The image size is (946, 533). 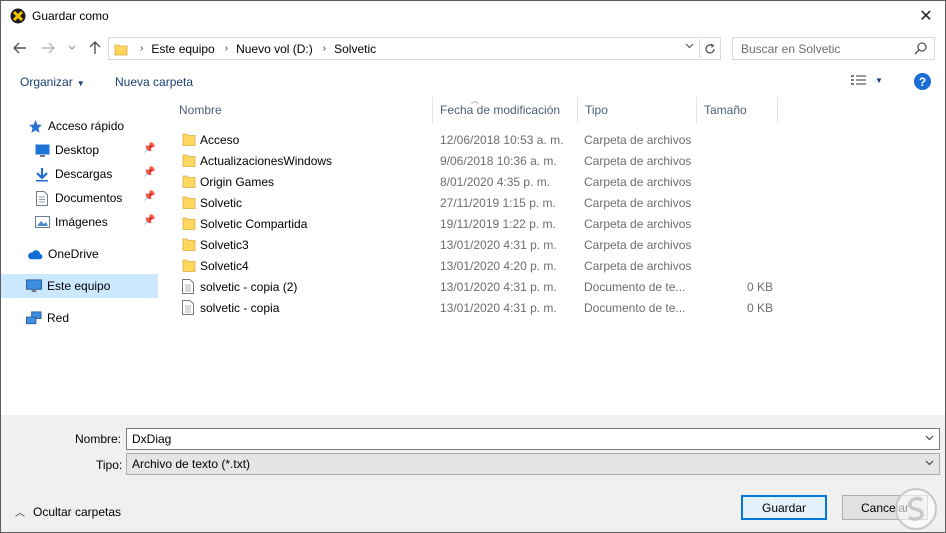 I want to click on column-header-modified: Fecha de modificación, so click(x=506, y=110).